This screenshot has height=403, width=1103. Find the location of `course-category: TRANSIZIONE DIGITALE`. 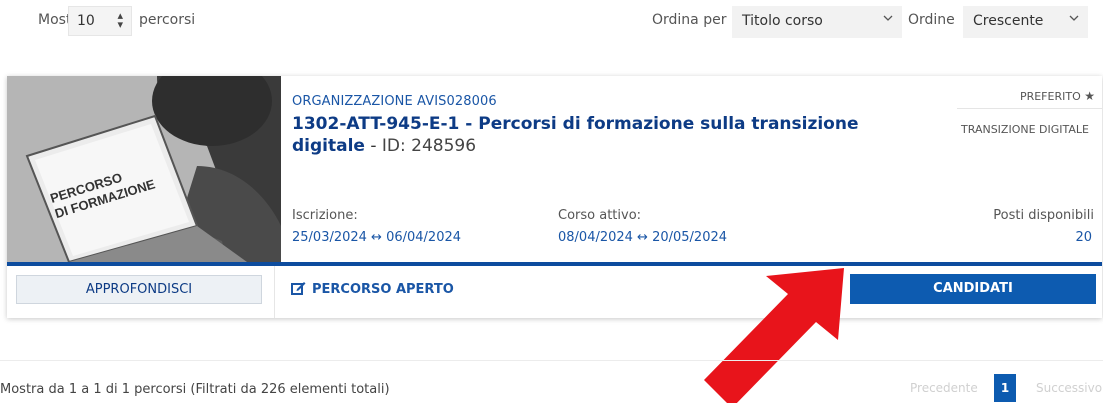

course-category: TRANSIZIONE DIGITALE is located at coordinates (1025, 129).